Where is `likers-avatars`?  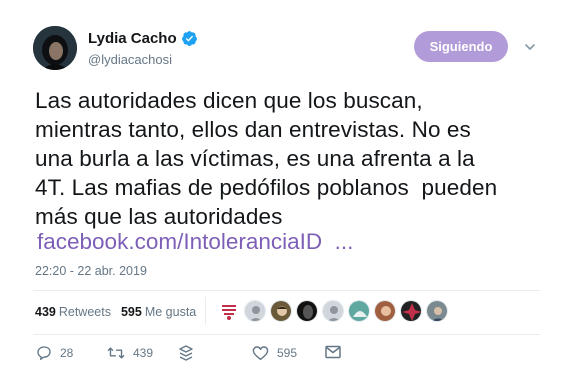
likers-avatars is located at coordinates (335, 311).